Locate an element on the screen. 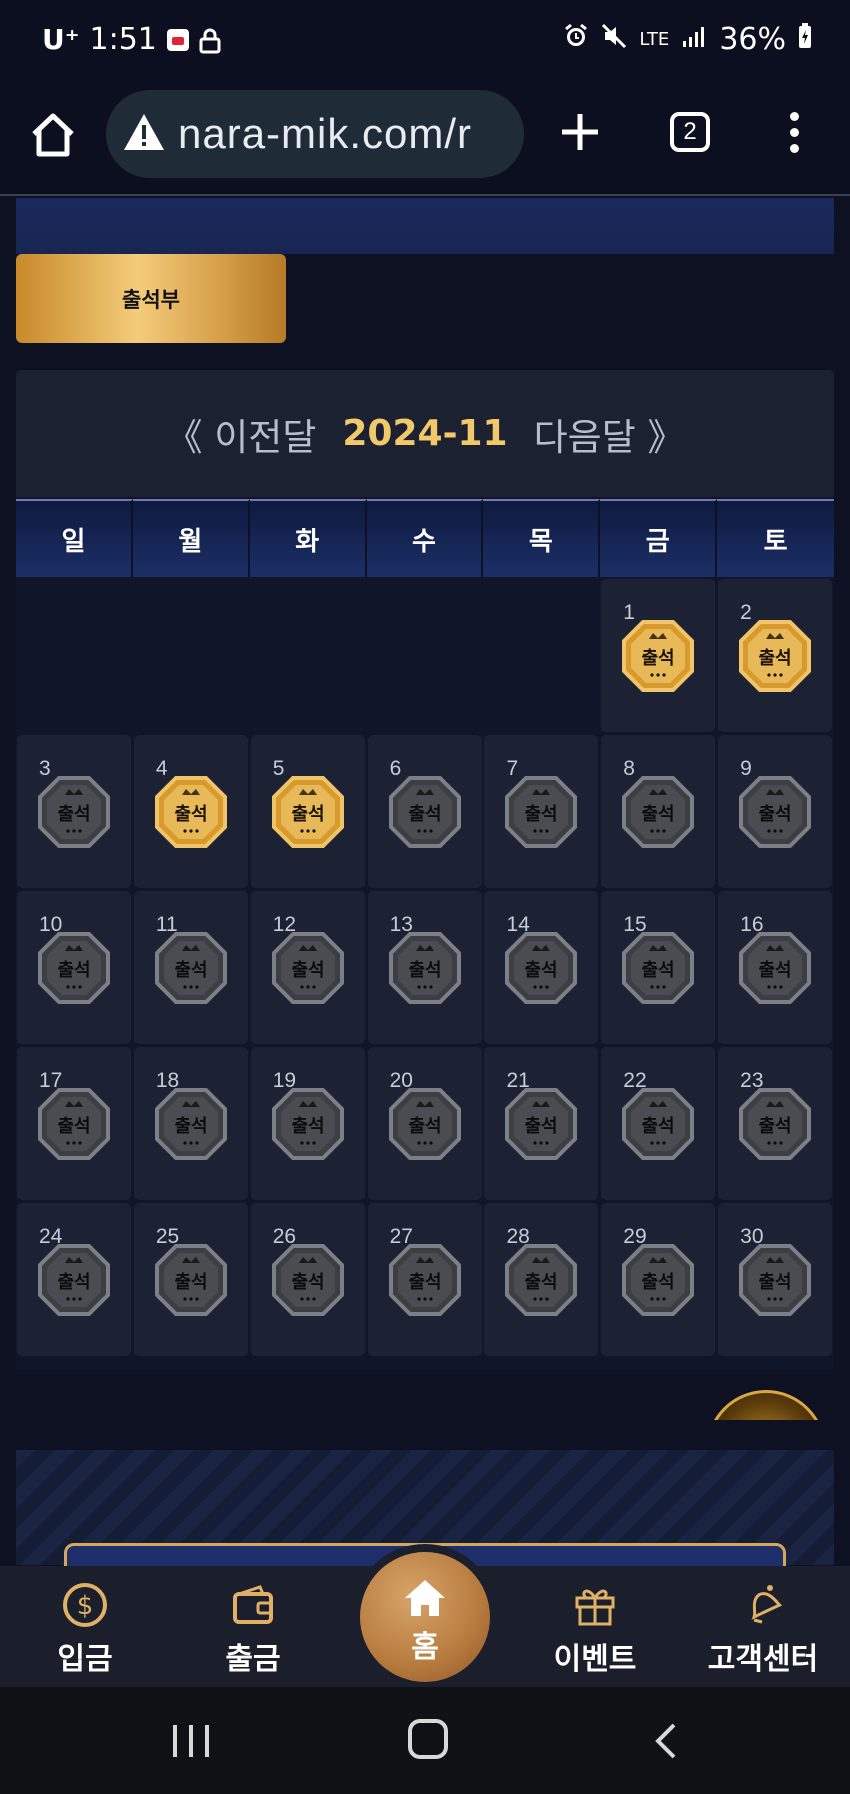 The height and width of the screenshot is (1794, 850). warning-icon is located at coordinates (144, 132).